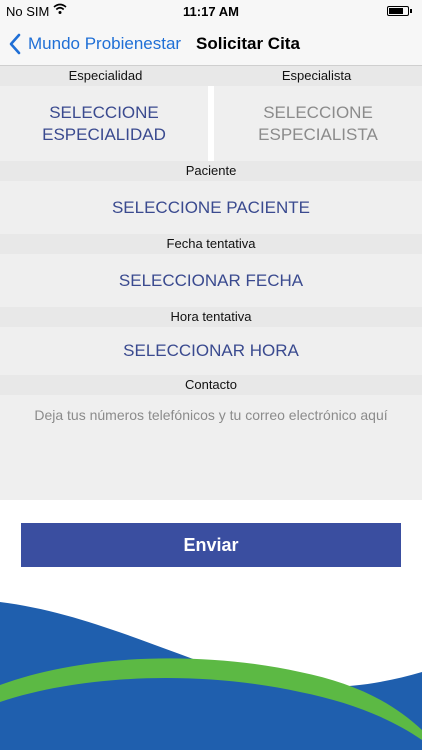  I want to click on send-button-label: Enviar, so click(211, 544).